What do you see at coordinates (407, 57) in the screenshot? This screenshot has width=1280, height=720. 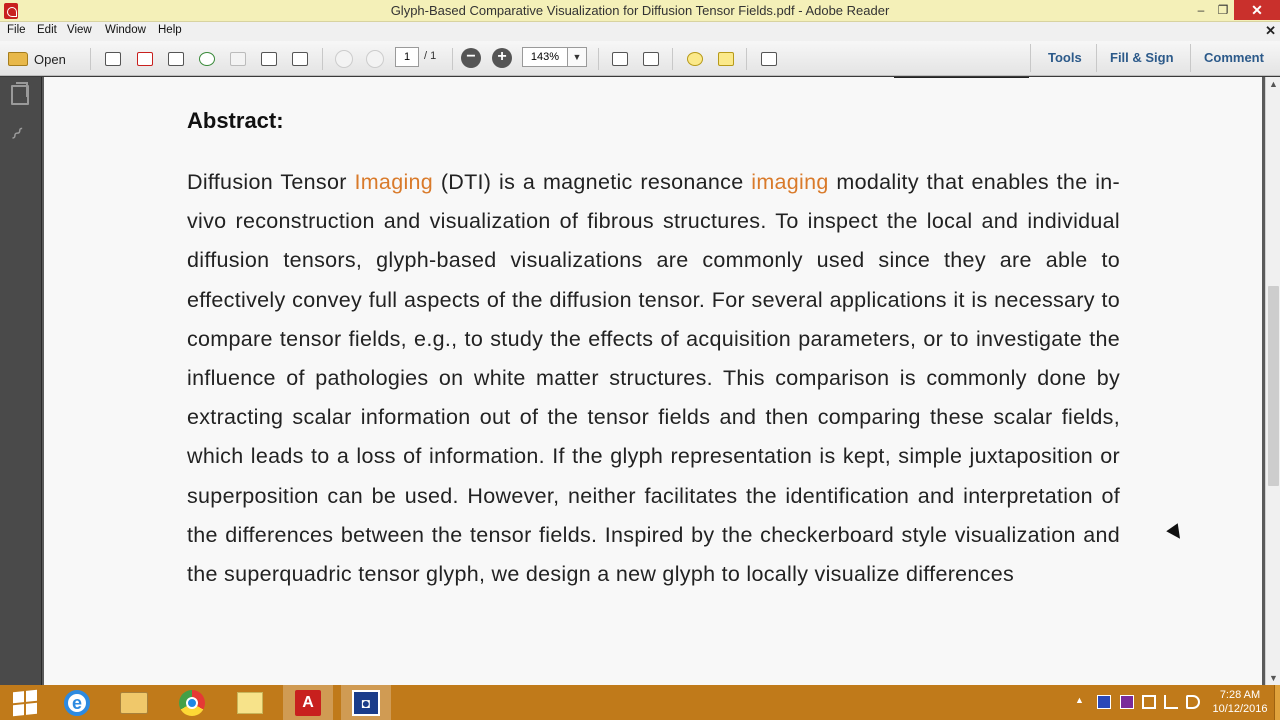 I see `page-number-input: 1` at bounding box center [407, 57].